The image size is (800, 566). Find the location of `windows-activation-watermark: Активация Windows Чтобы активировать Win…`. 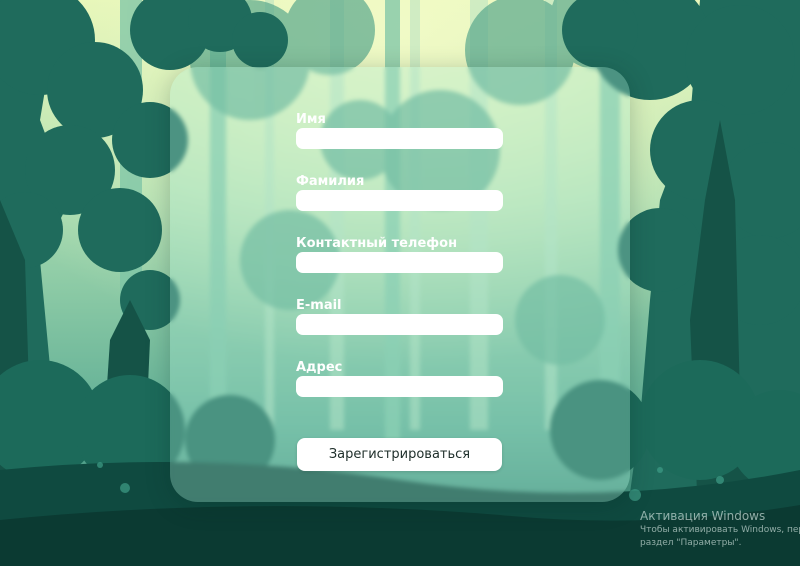

windows-activation-watermark: Активация Windows Чтобы активировать Win… is located at coordinates (720, 529).